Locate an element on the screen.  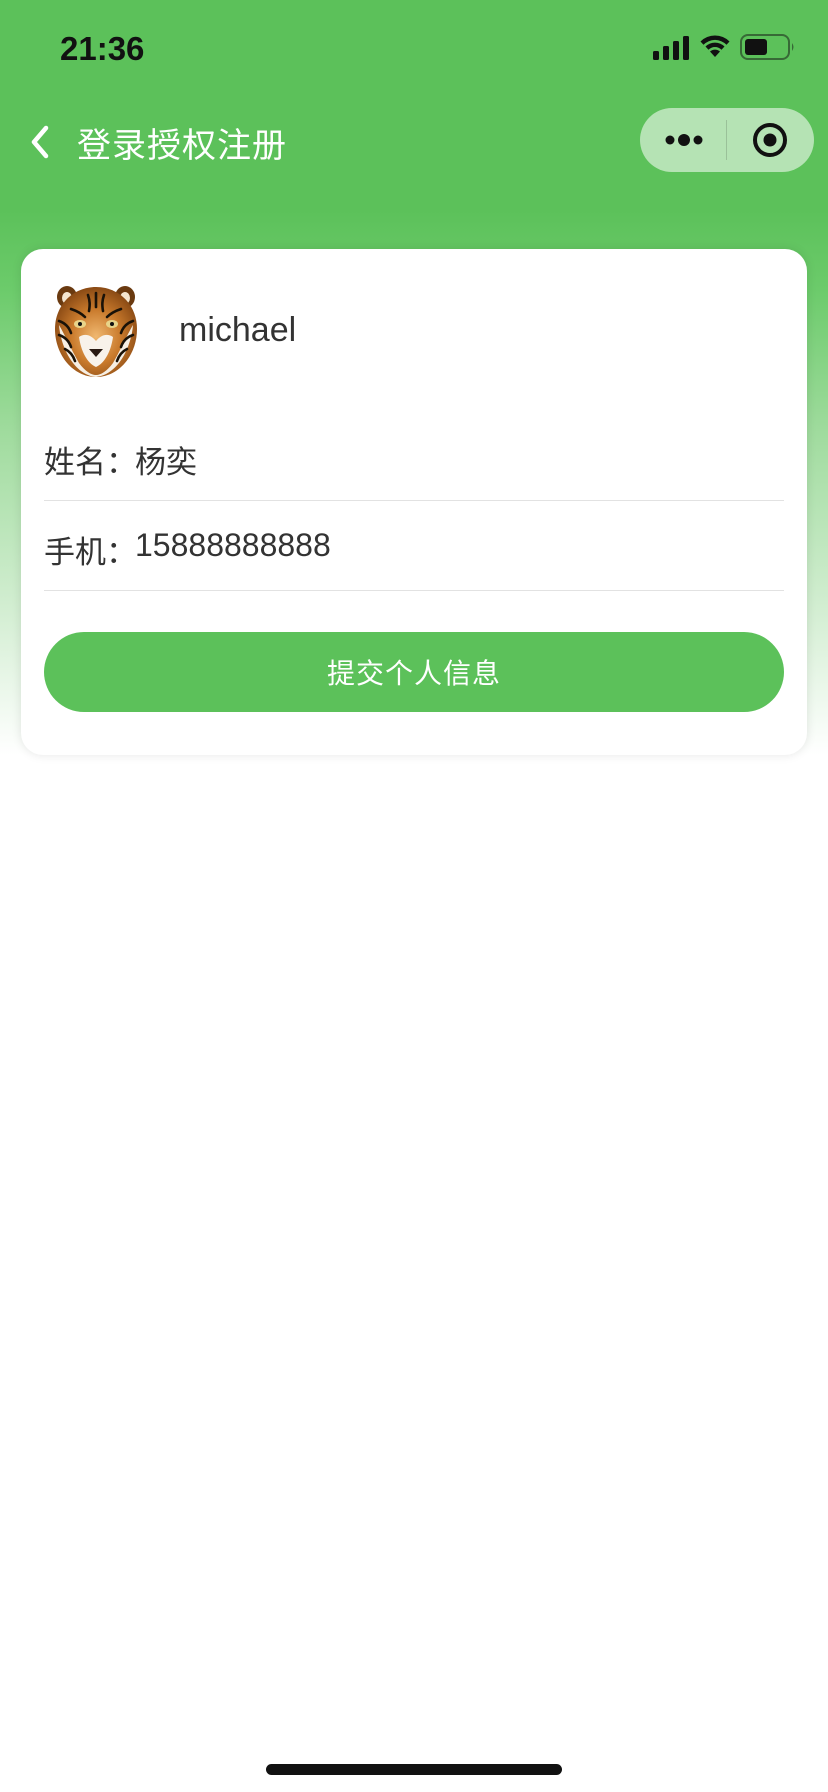
name-row: 姓名： 杨奕 is located at coordinates (414, 456).